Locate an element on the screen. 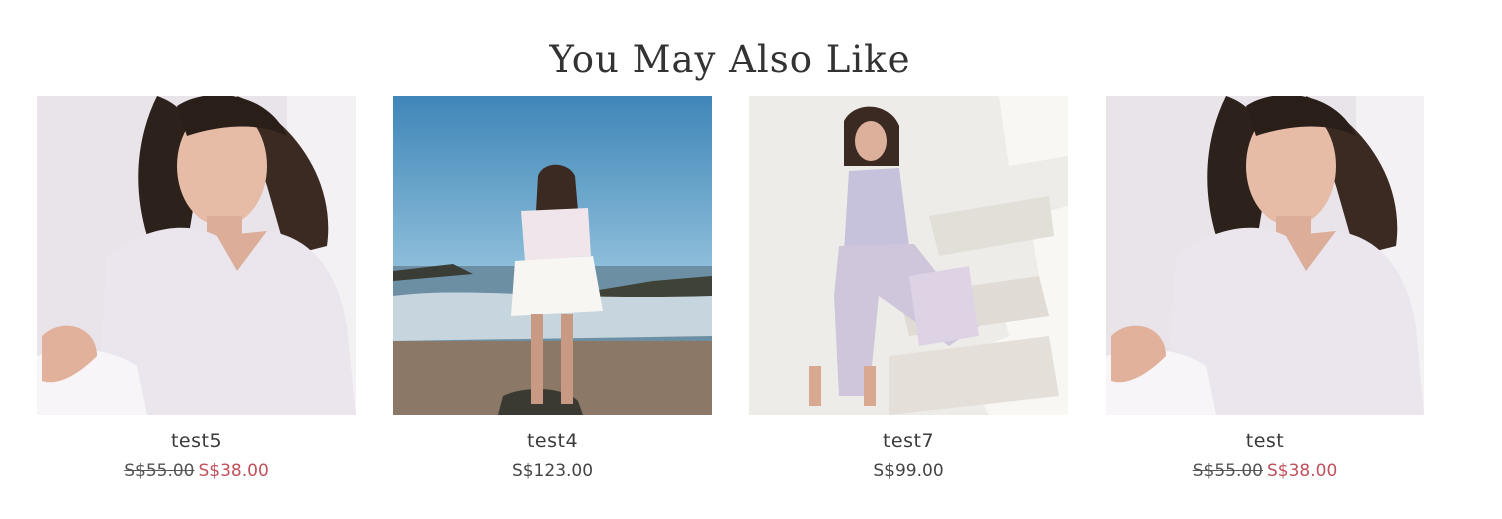 Image resolution: width=1502 pixels, height=519 pixels. product-price: S$99.00 is located at coordinates (908, 471).